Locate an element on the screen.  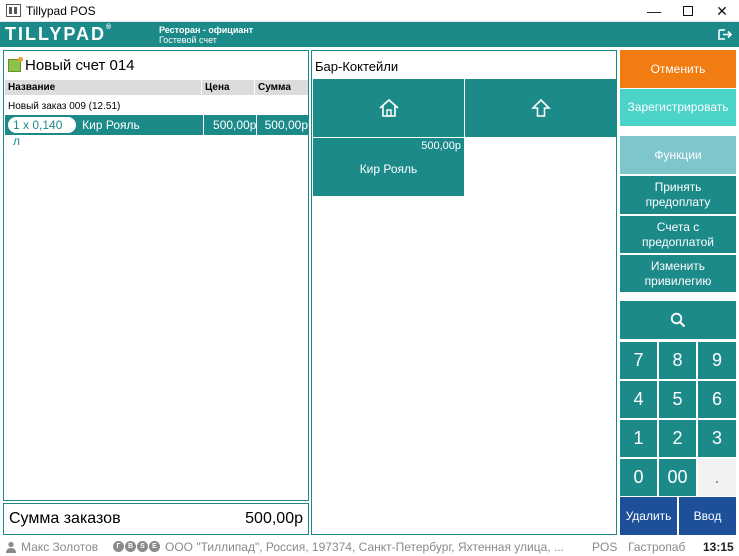
order-header-line: Новый заказ 009 (12.51) is located at coordinates (64, 106).